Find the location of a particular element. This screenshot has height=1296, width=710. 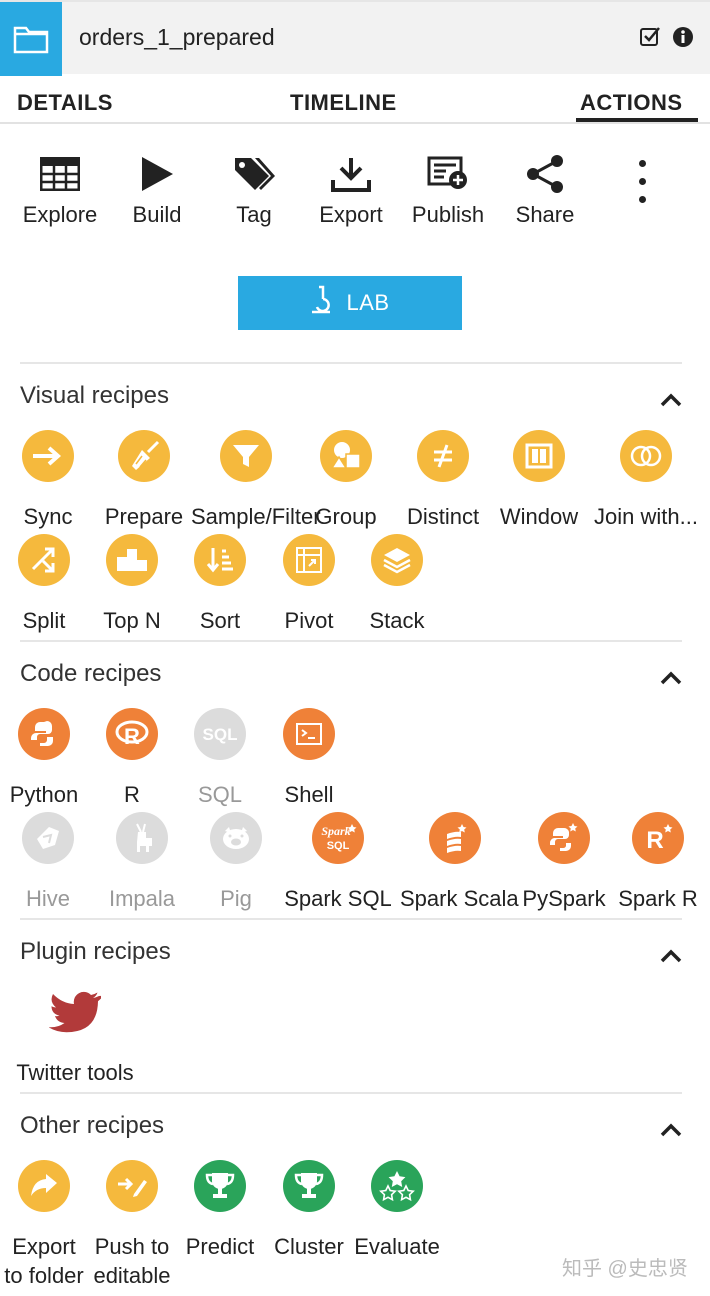

share-icon is located at coordinates (545, 174).